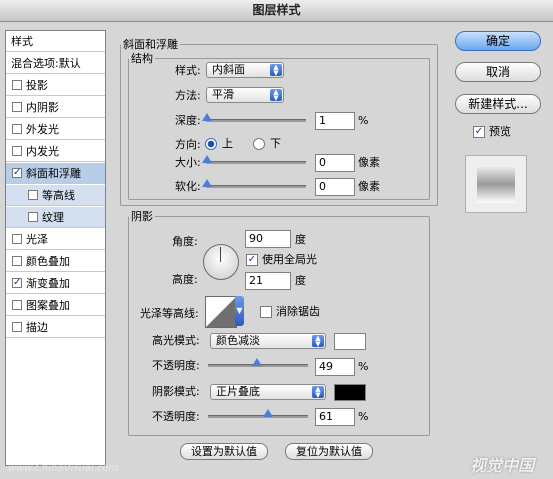 The image size is (553, 479). What do you see at coordinates (256, 162) in the screenshot?
I see `size-slider-track` at bounding box center [256, 162].